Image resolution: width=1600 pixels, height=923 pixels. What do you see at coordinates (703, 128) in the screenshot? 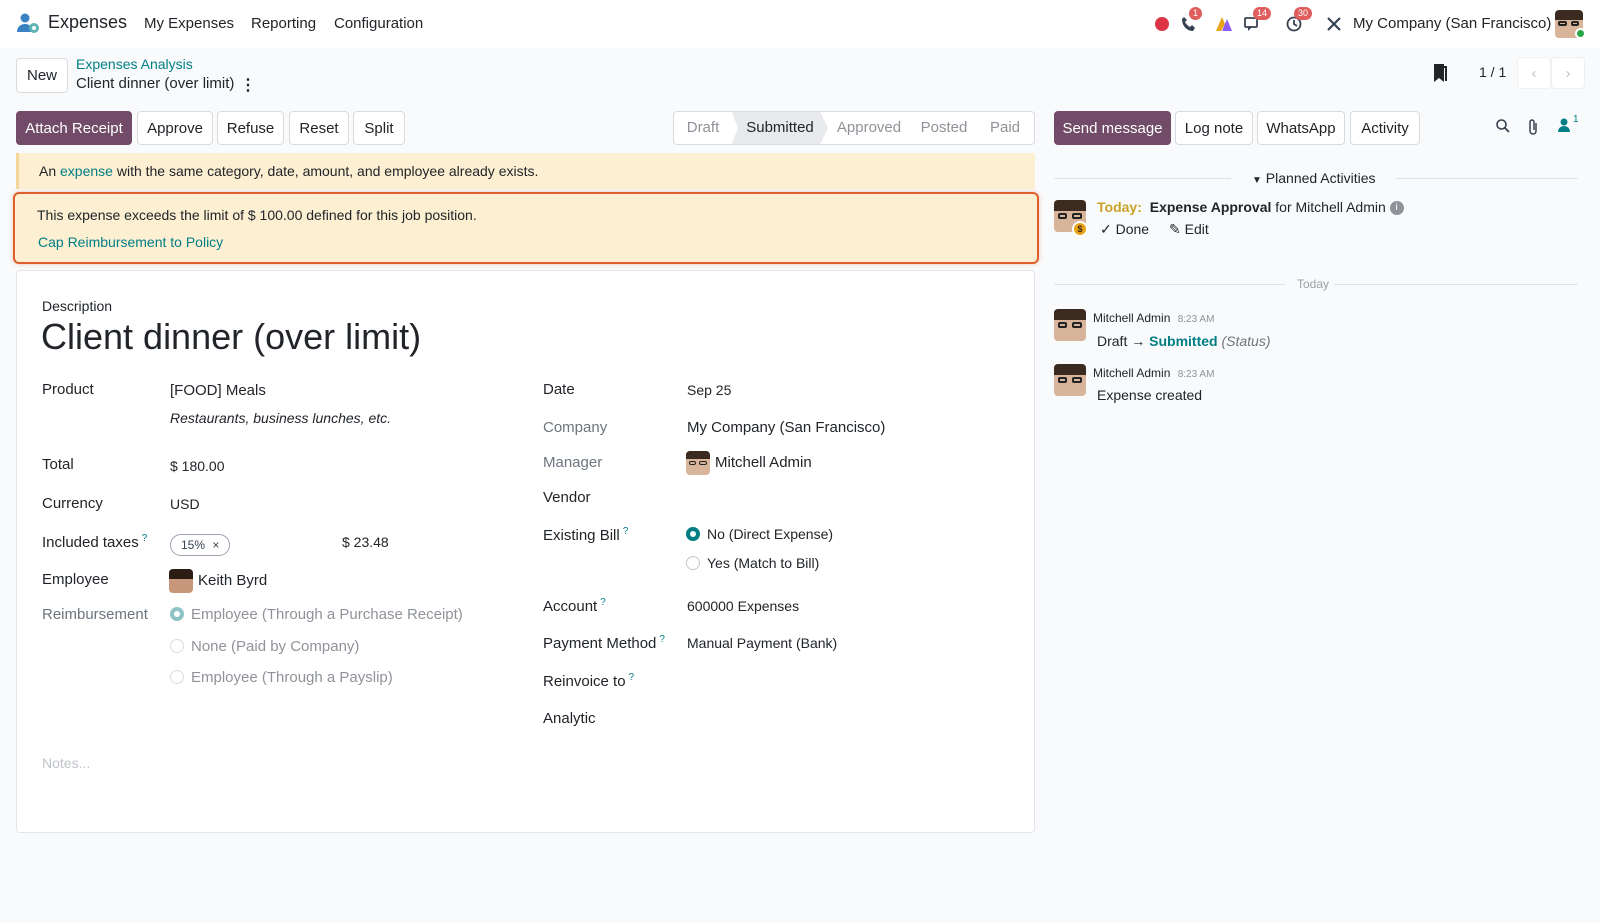
I see `stage-draft: Draft` at bounding box center [703, 128].